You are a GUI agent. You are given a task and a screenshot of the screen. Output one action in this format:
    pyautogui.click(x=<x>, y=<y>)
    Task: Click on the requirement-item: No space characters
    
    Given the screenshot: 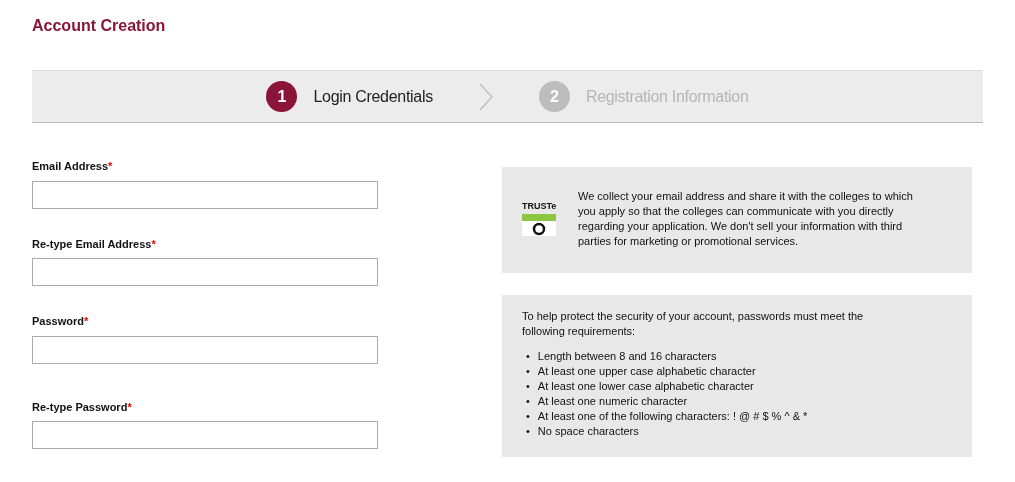 What is the action you would take?
    pyautogui.click(x=588, y=431)
    